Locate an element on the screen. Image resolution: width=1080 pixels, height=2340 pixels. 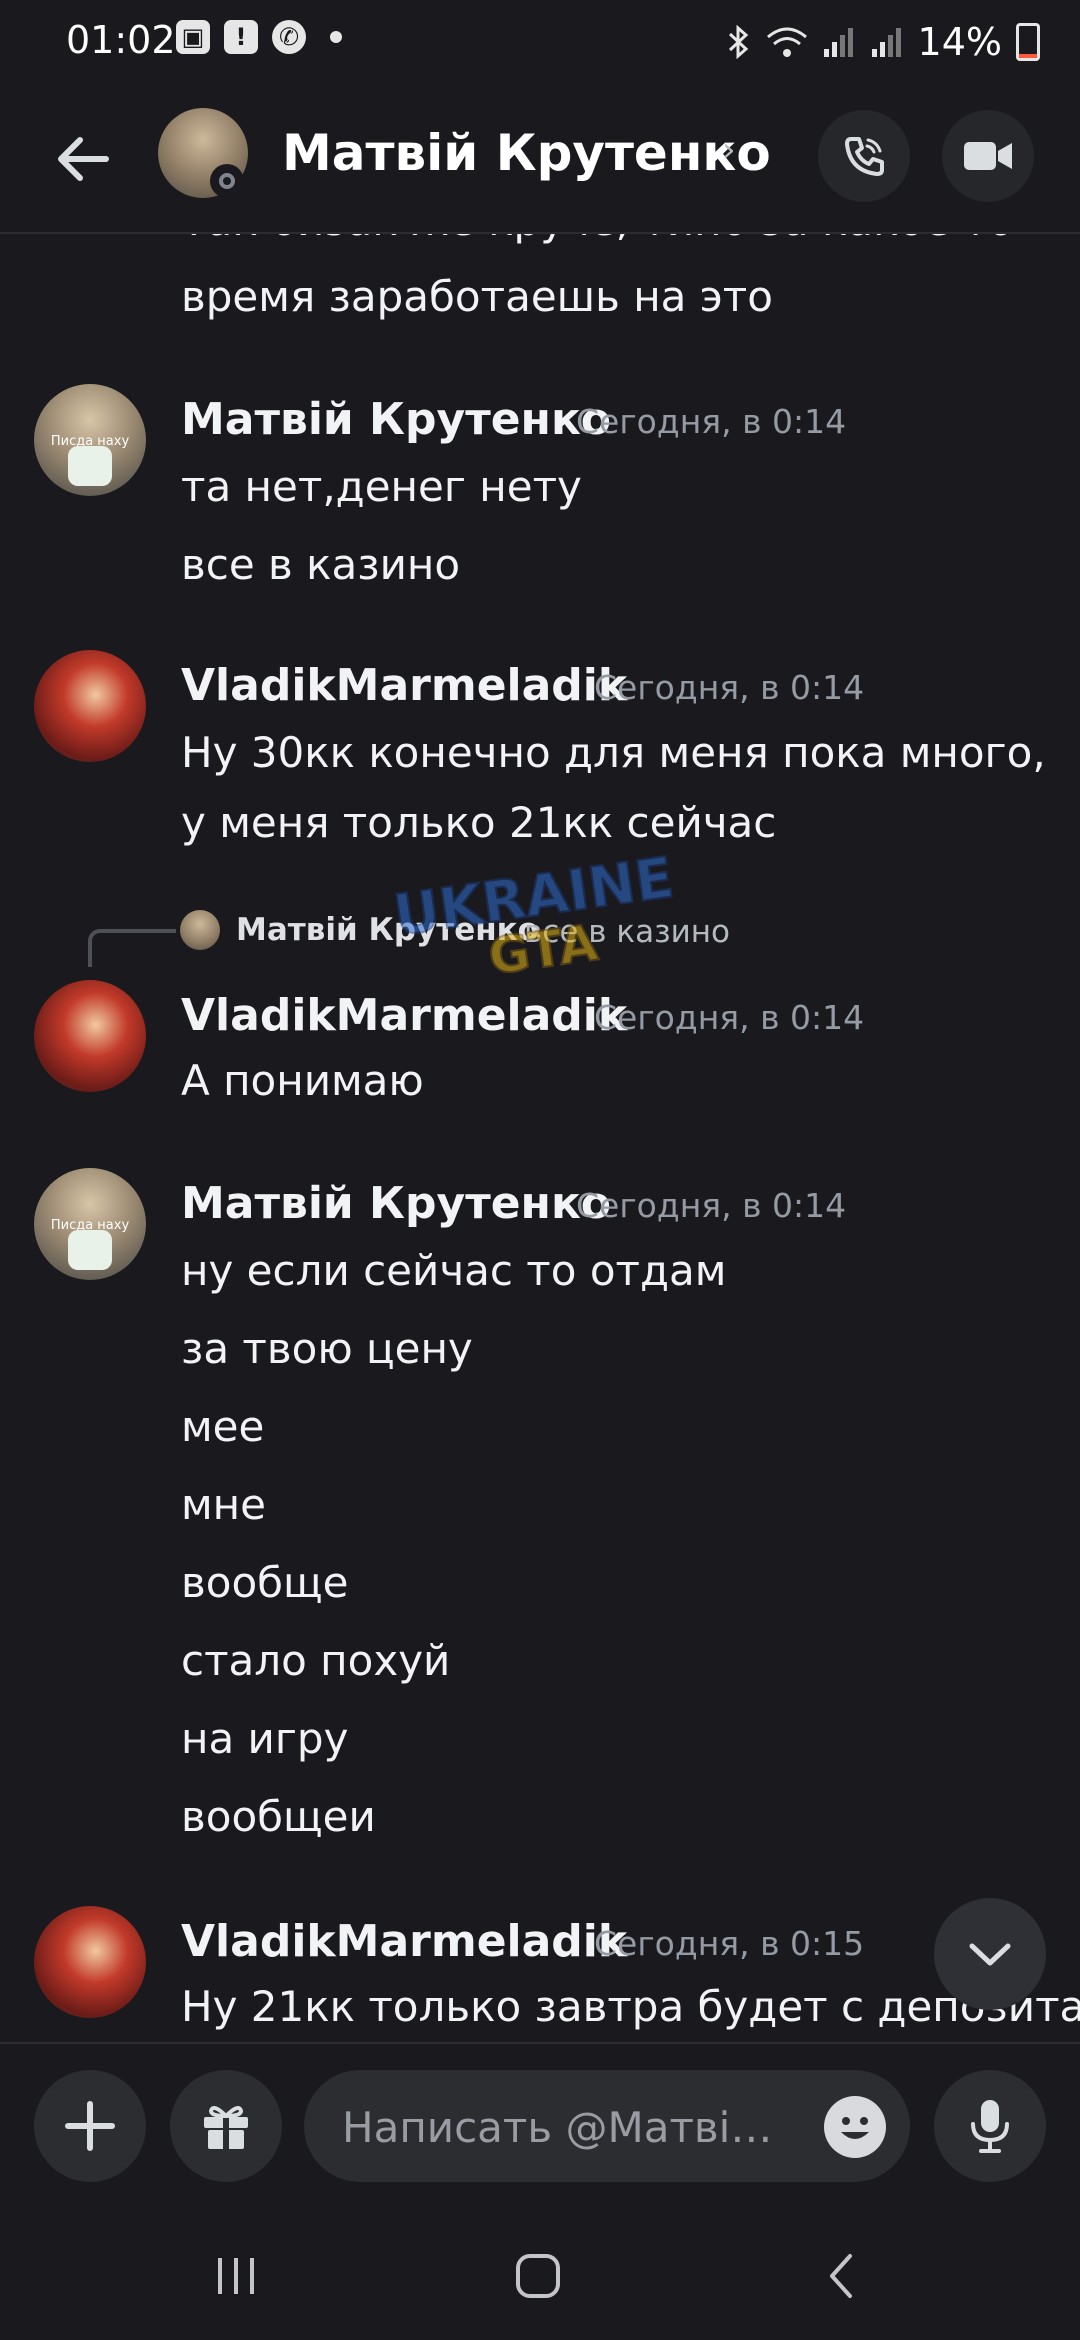
message-text: мее is located at coordinates (223, 1426).